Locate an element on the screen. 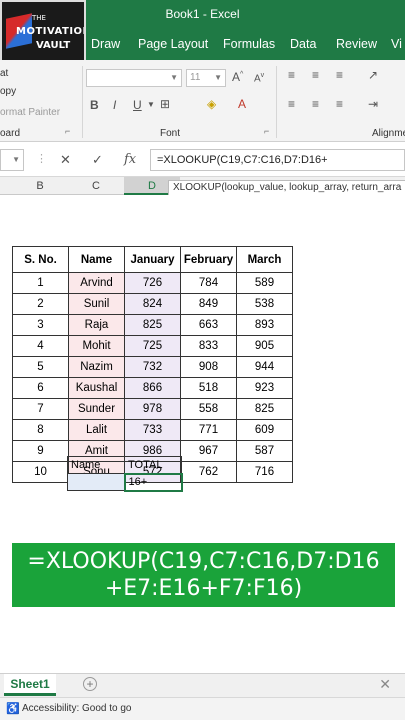 The width and height of the screenshot is (405, 720). alignment-group-label: Alignme is located at coordinates (388, 133).